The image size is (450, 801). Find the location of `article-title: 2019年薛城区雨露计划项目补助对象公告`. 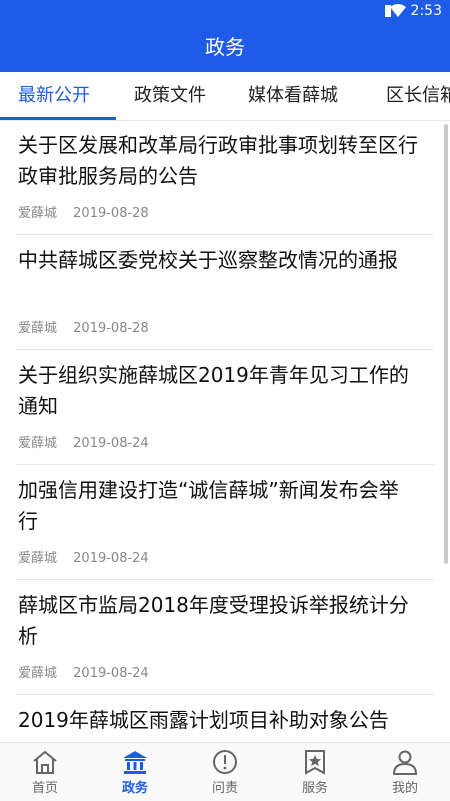

article-title: 2019年薛城区雨露计划项目补助对象公告 is located at coordinates (203, 720).